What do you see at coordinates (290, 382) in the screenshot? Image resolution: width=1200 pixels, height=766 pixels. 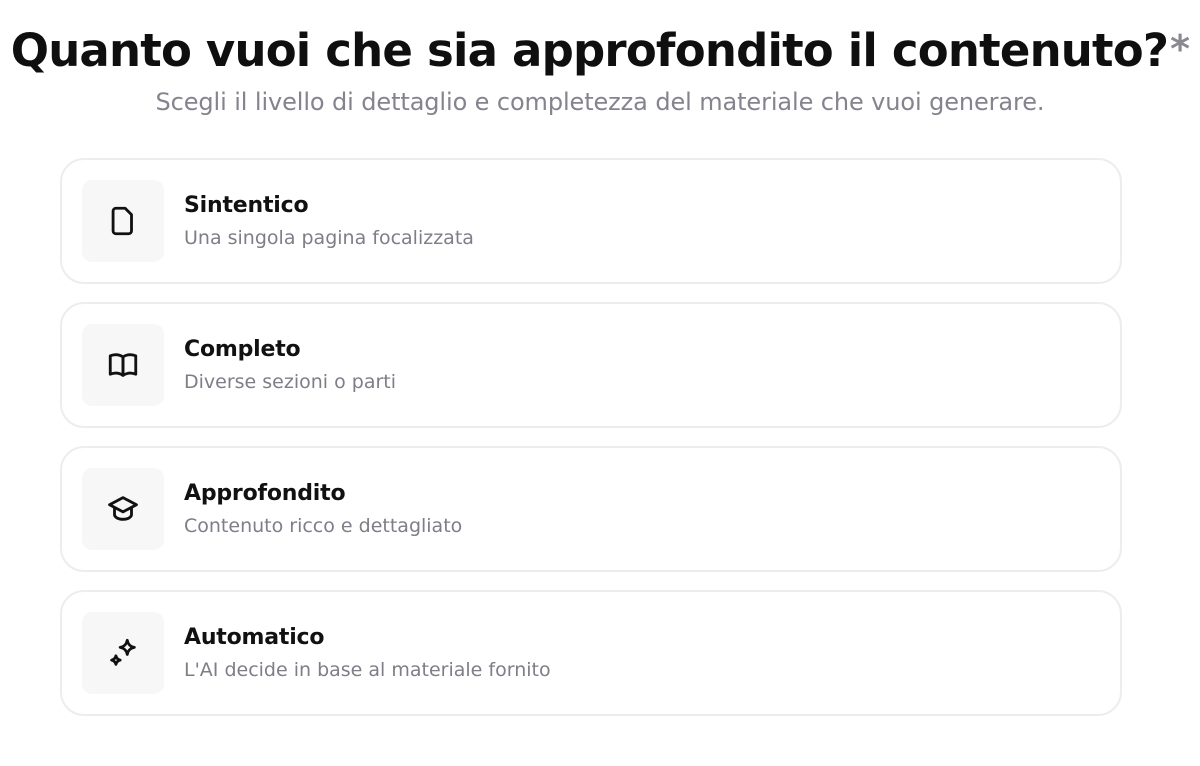 I see `option-description: Diverse sezioni o parti` at bounding box center [290, 382].